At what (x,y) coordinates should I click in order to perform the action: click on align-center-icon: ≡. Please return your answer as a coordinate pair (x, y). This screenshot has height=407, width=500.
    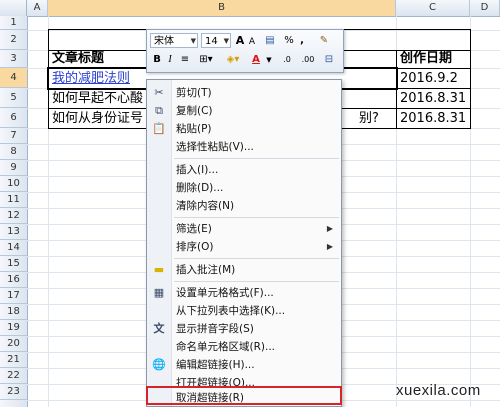
    Looking at the image, I should click on (185, 60).